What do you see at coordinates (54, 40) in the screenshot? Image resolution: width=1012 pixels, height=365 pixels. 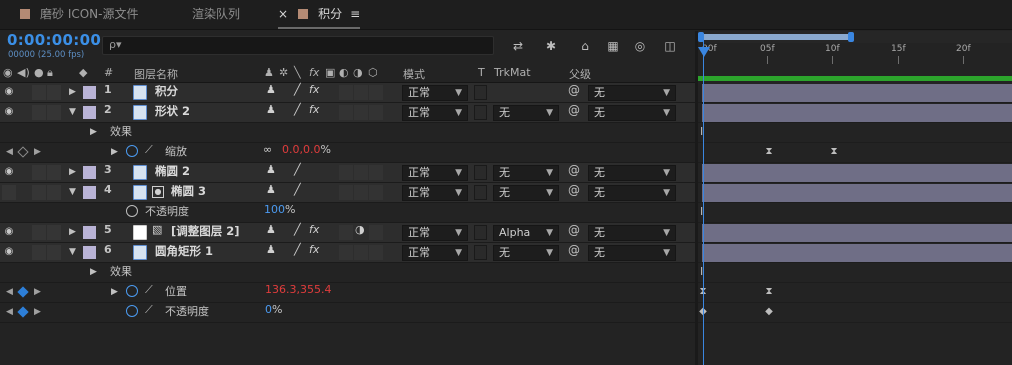 I see `current-time-display: 0:00:00:00` at bounding box center [54, 40].